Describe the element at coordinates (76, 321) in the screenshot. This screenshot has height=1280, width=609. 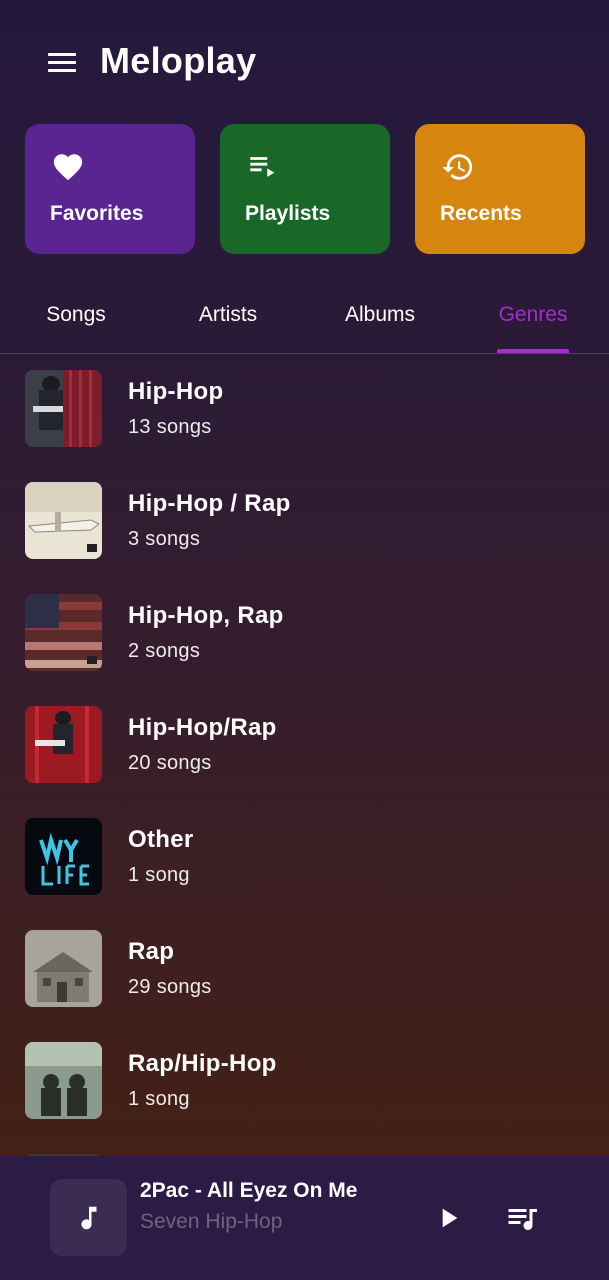
I see `tab-songs: Songs` at that location.